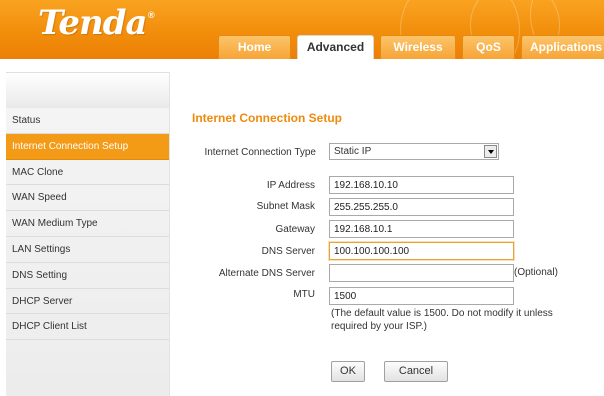 The width and height of the screenshot is (604, 396). What do you see at coordinates (421, 229) in the screenshot?
I see `gateway-input: 192.168.10.1` at bounding box center [421, 229].